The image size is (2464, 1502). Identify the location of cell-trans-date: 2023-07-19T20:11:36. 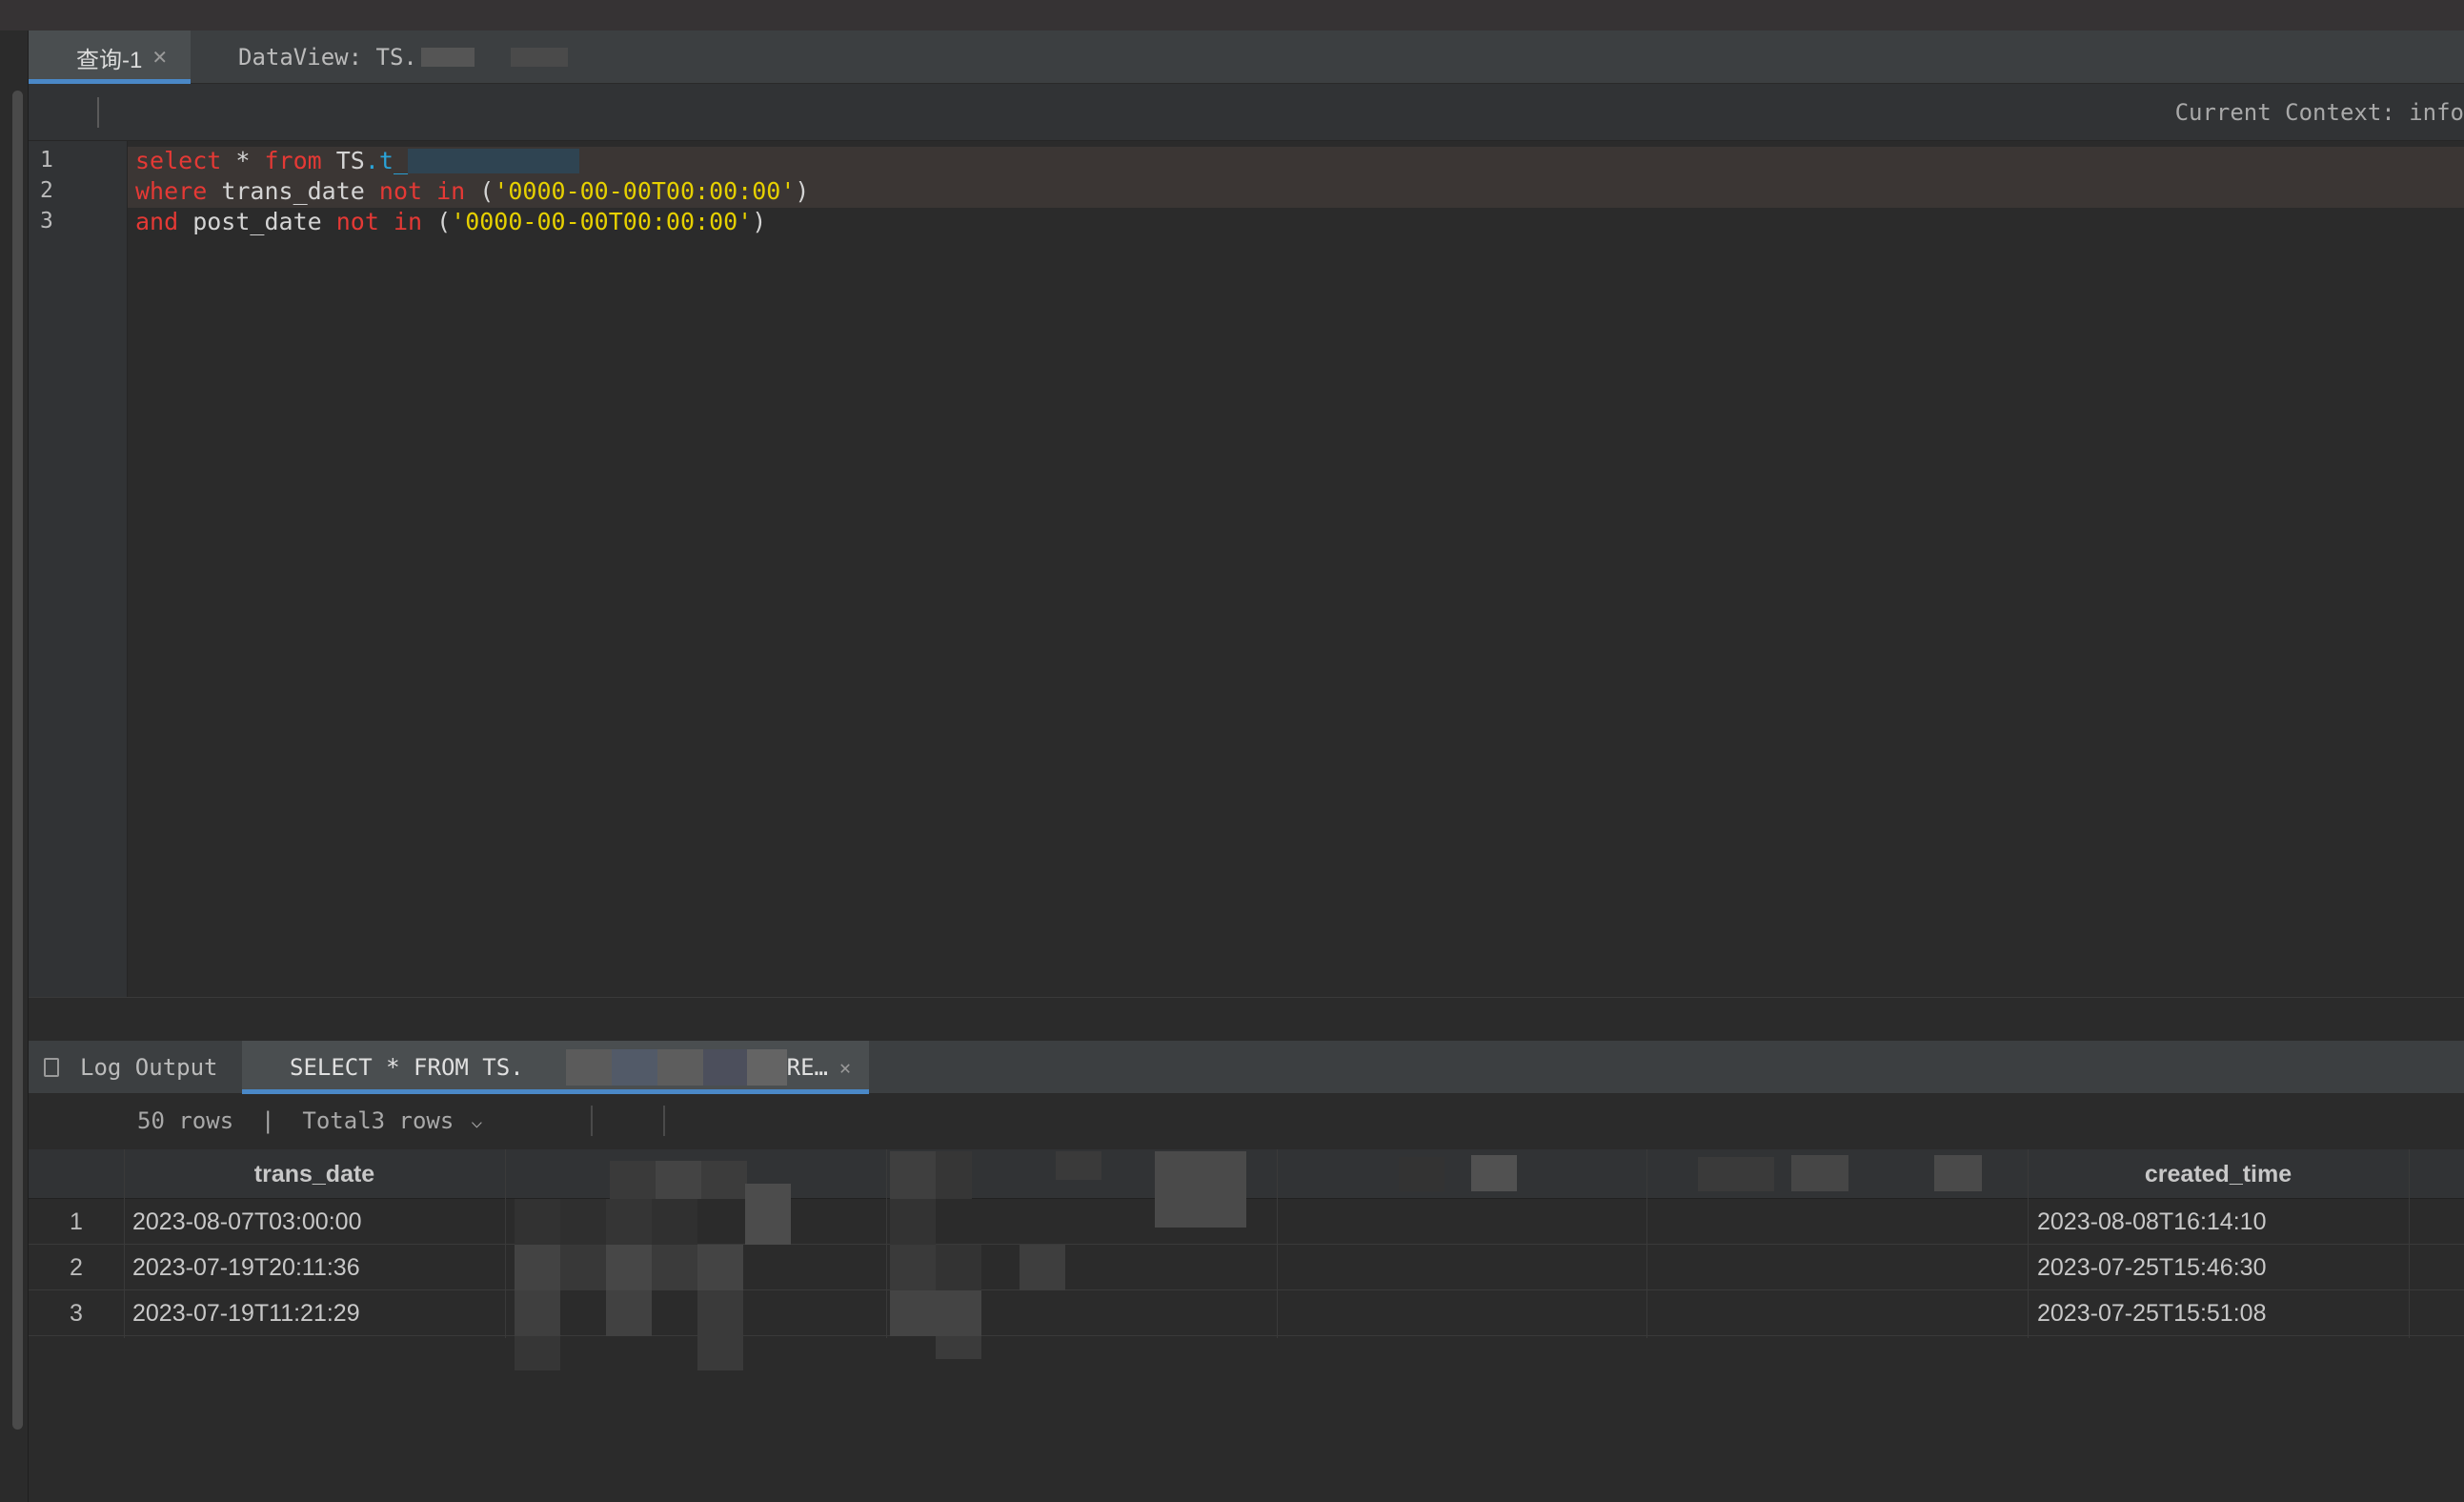
(246, 1268).